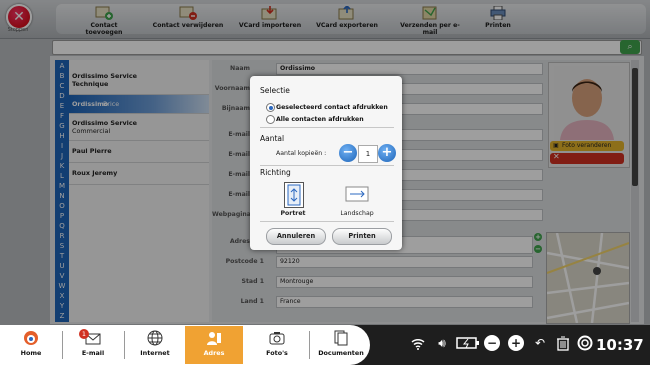 Image resolution: width=650 pixels, height=365 pixels. I want to click on home-button: Home, so click(31, 345).